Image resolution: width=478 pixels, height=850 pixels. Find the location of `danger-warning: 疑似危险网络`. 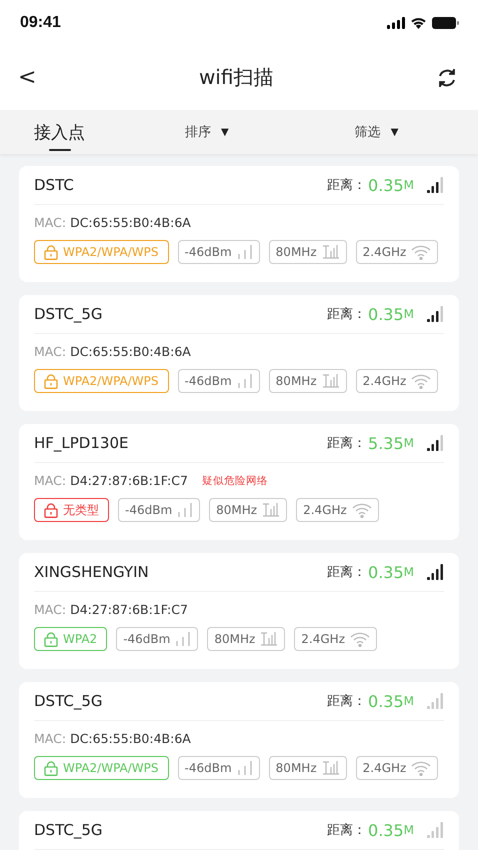

danger-warning: 疑似危险网络 is located at coordinates (235, 481).